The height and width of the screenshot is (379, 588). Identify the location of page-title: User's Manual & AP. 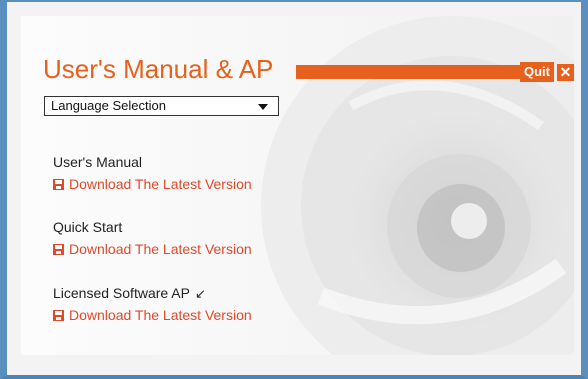
(158, 69).